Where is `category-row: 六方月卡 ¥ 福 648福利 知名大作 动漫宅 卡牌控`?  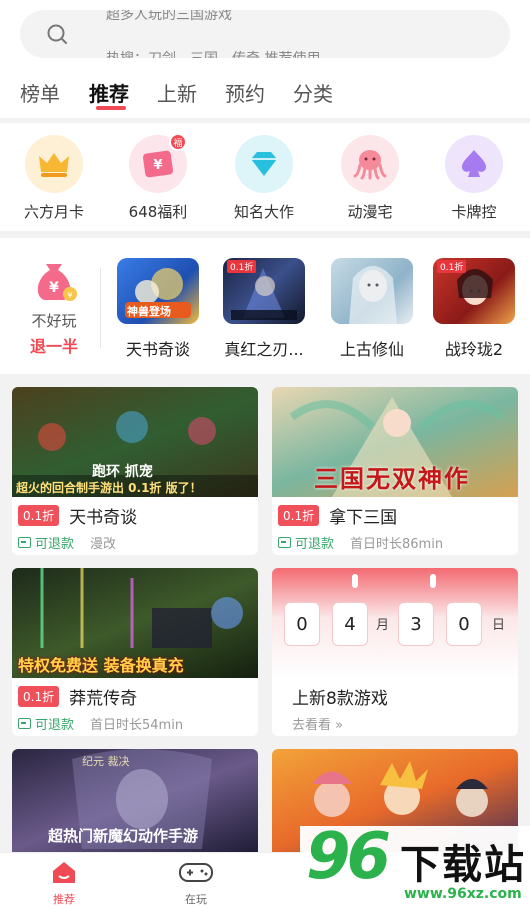 category-row: 六方月卡 ¥ 福 648福利 知名大作 动漫宅 卡牌控 is located at coordinates (265, 177).